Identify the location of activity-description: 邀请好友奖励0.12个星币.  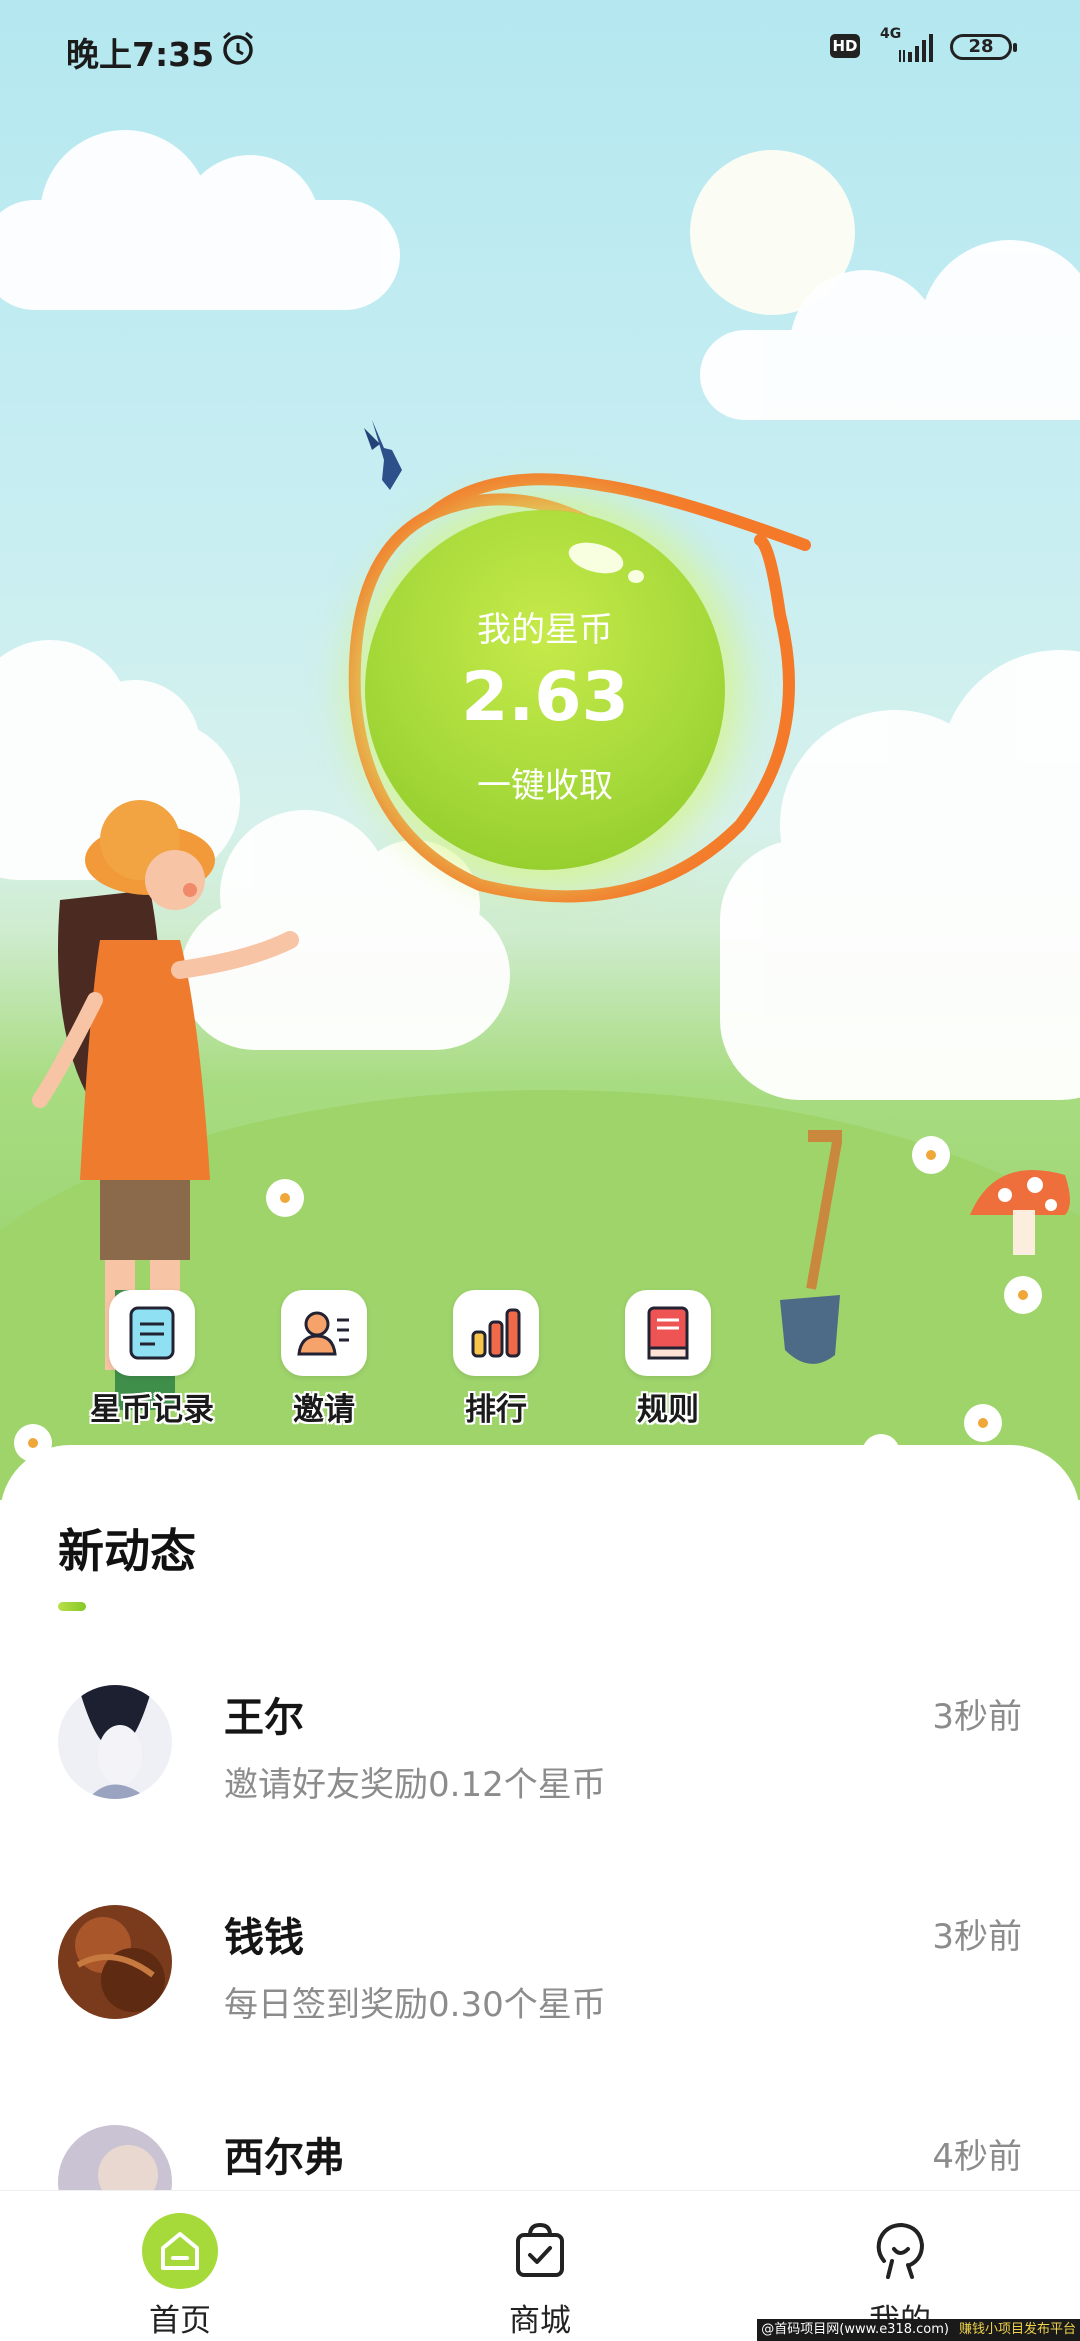
(415, 1785).